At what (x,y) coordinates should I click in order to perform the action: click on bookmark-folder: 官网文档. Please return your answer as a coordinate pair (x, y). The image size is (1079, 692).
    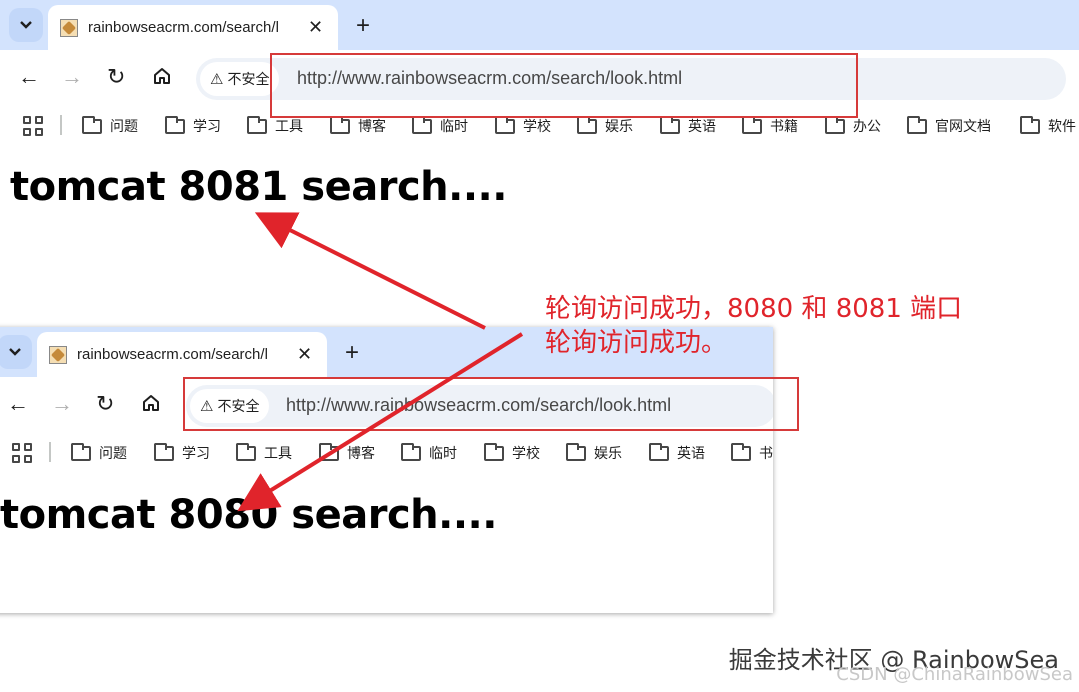
    Looking at the image, I should click on (949, 125).